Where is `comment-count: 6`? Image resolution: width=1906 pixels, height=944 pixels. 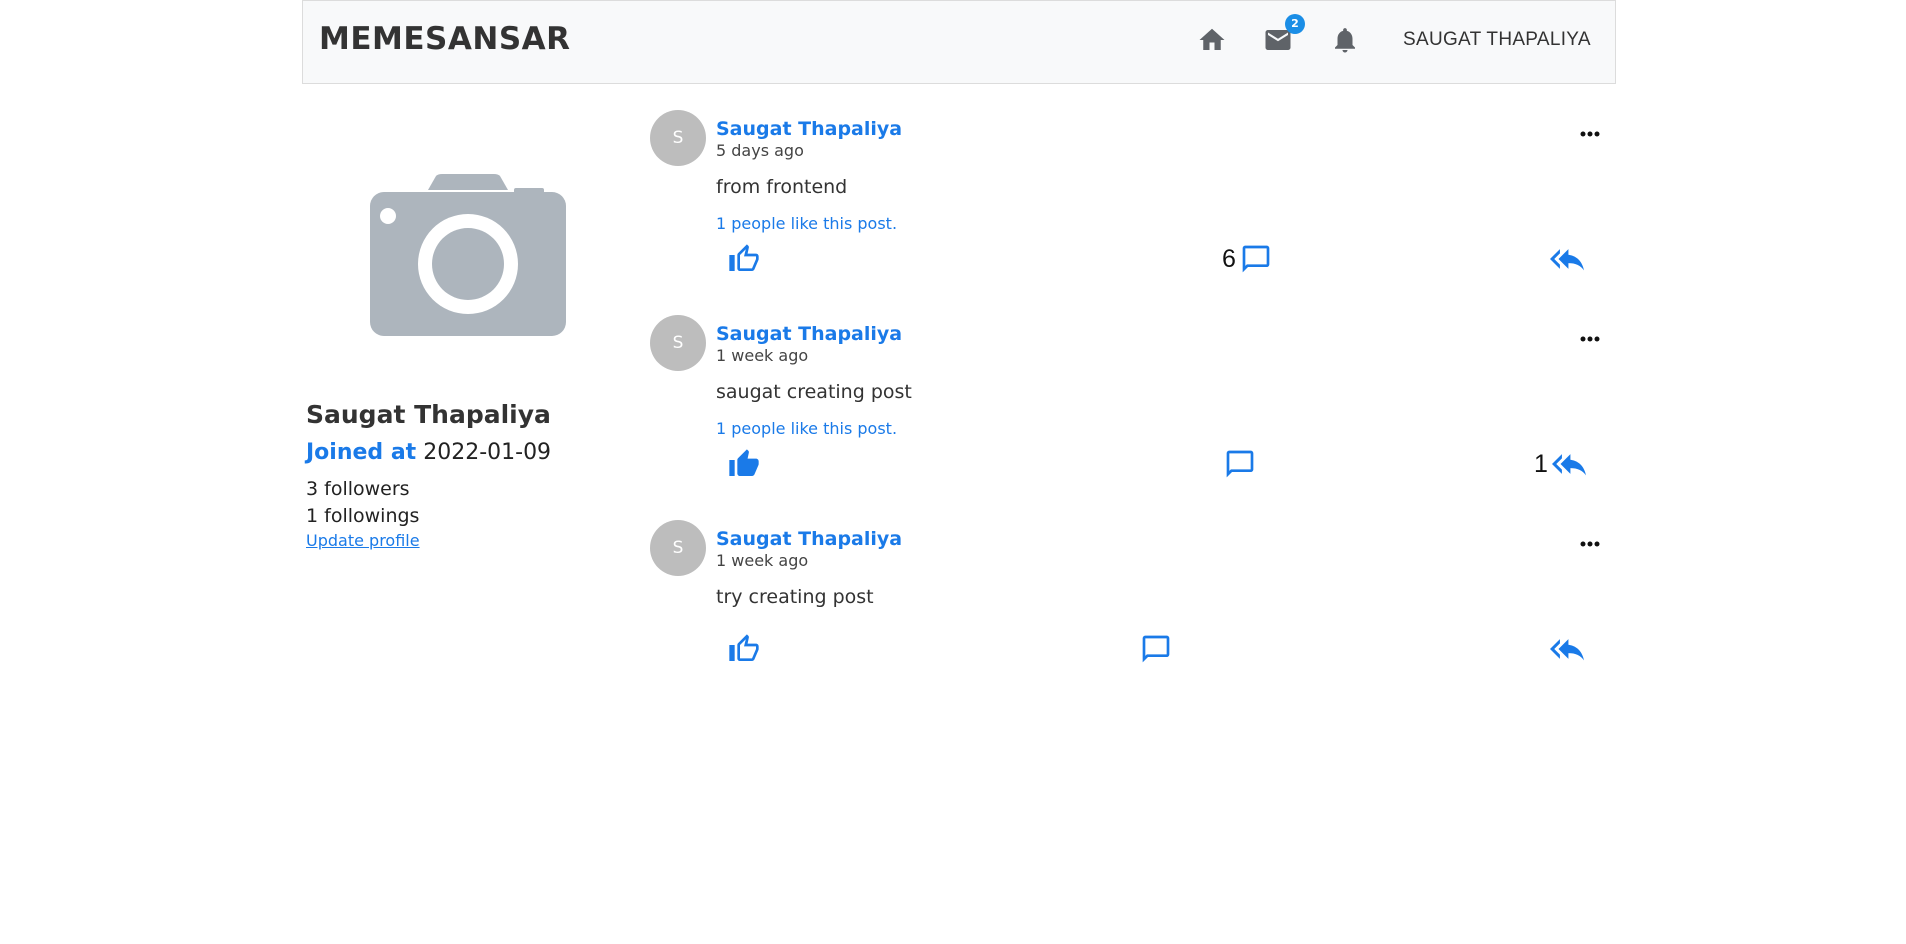 comment-count: 6 is located at coordinates (1229, 258).